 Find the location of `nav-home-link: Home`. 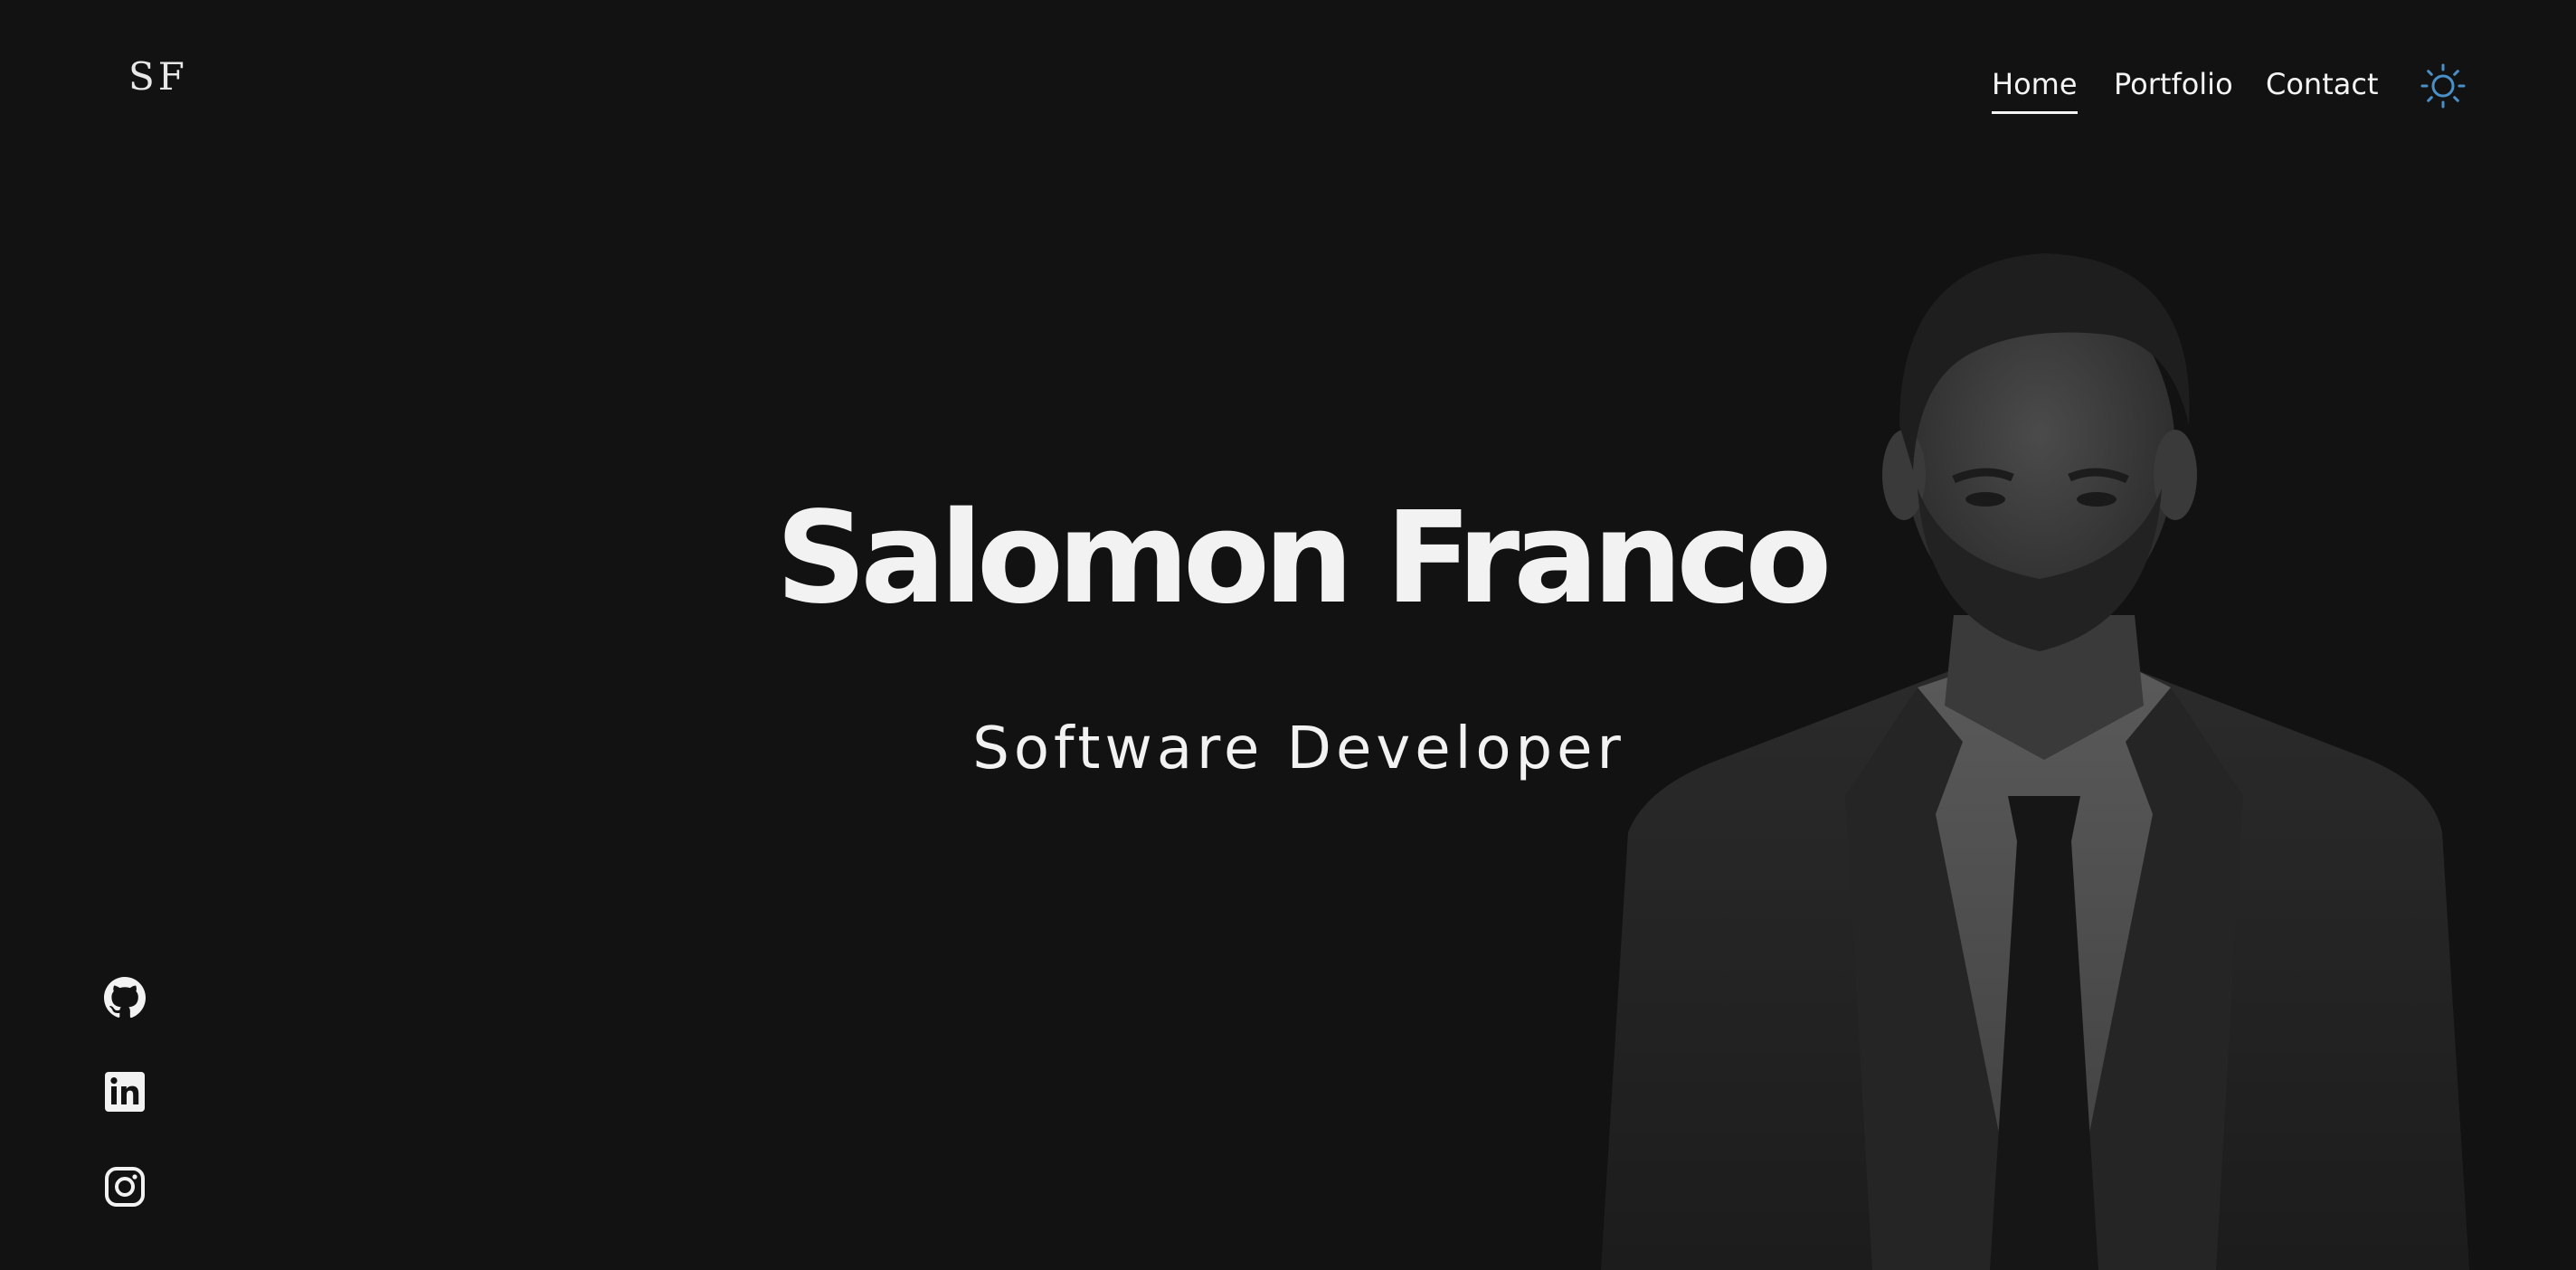

nav-home-link: Home is located at coordinates (2035, 90).